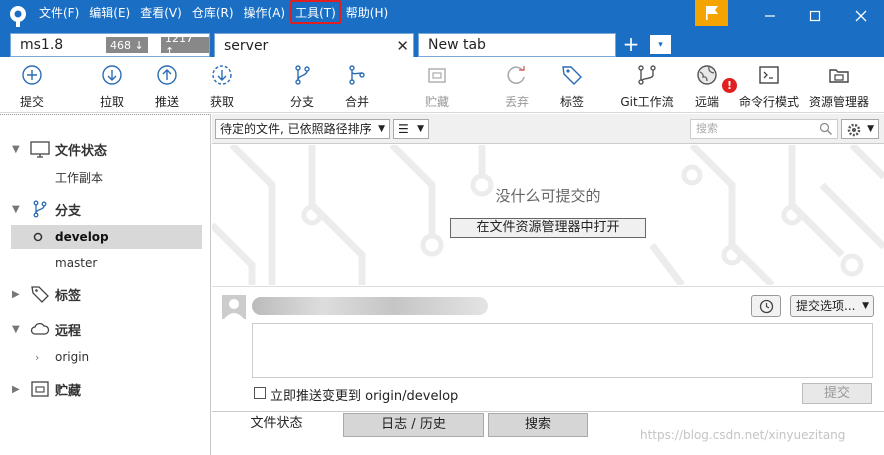  I want to click on merge-icon, so click(357, 75).